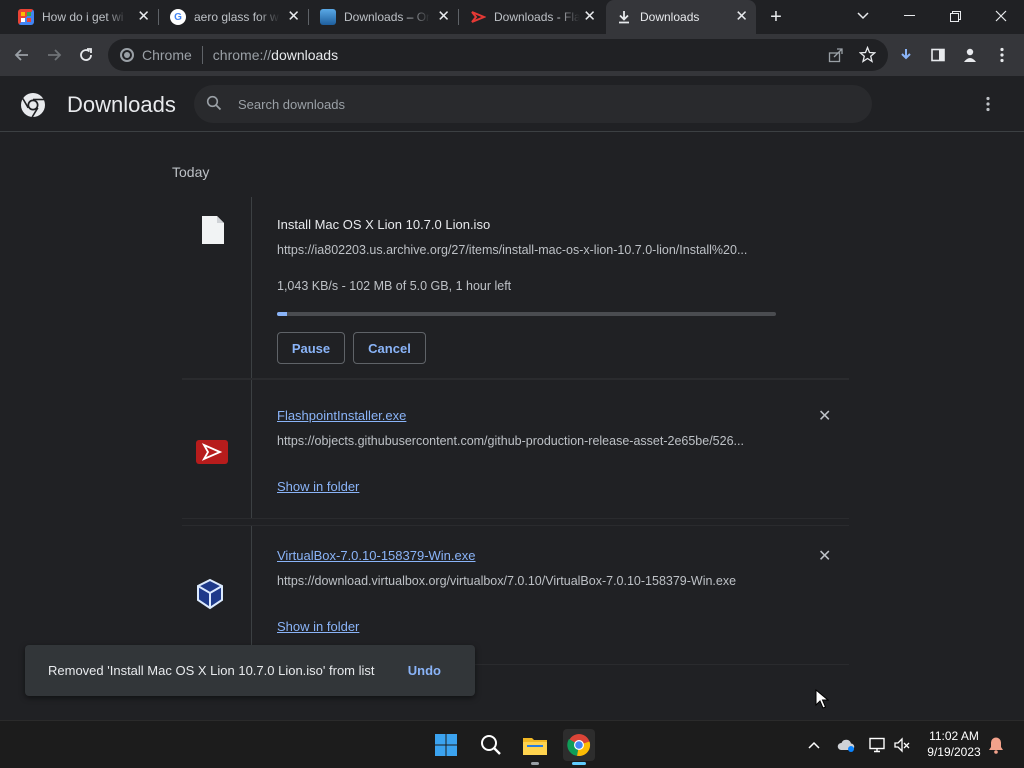 The height and width of the screenshot is (768, 1024). I want to click on page-menu-button, so click(988, 106).